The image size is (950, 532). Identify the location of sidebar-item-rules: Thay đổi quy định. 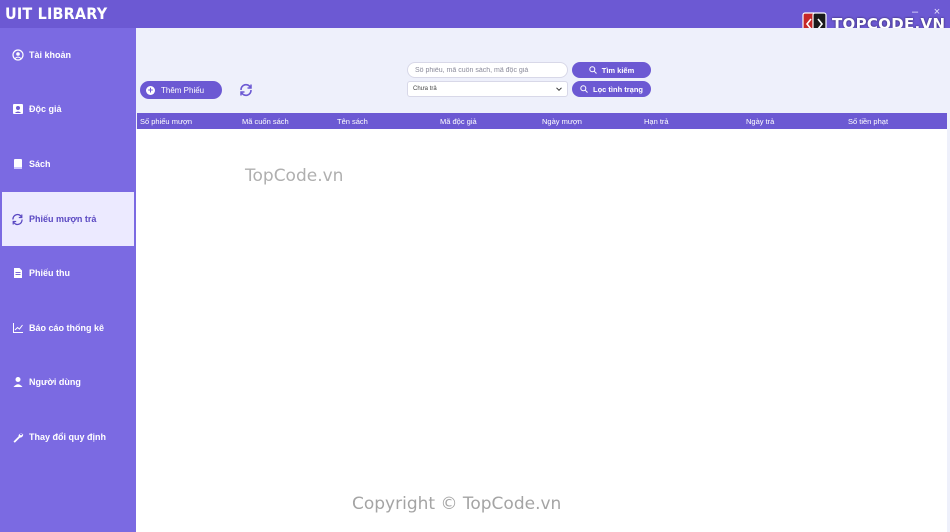
(67, 437).